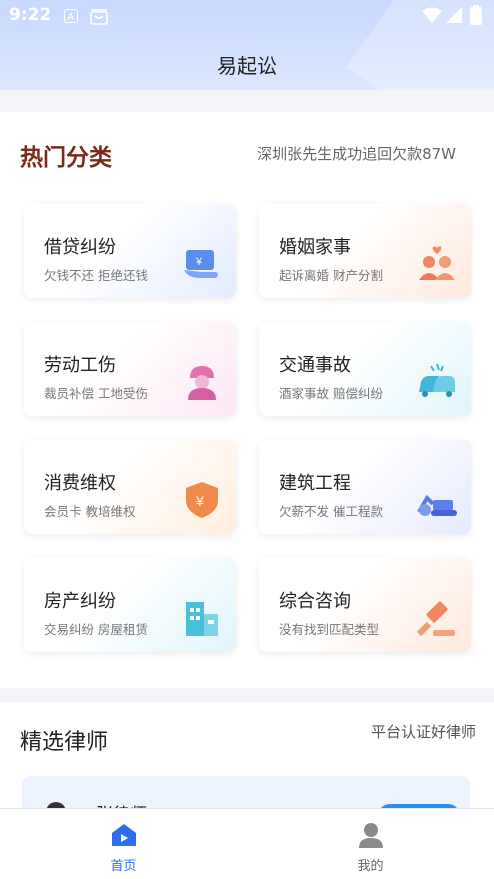 The width and height of the screenshot is (494, 879). What do you see at coordinates (96, 393) in the screenshot?
I see `category-desc: 裁员补偿 工地受伤` at bounding box center [96, 393].